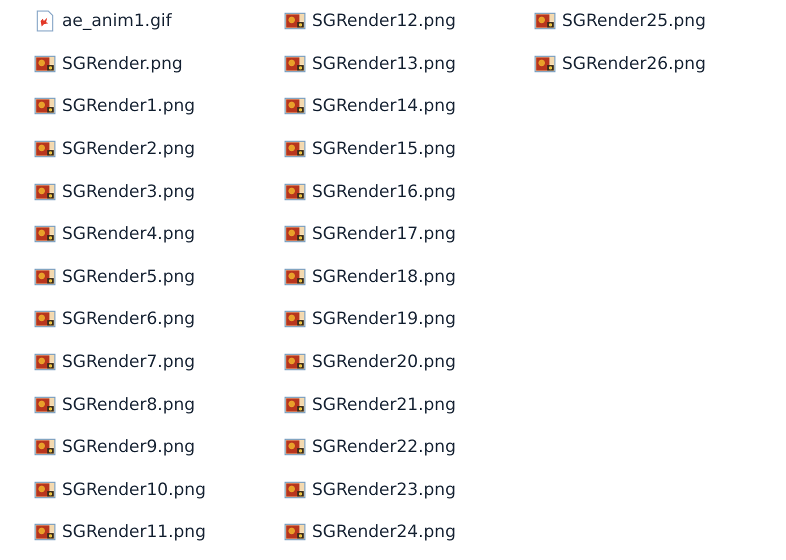 The height and width of the screenshot is (560, 786). I want to click on file-item: SGRender4.png, so click(115, 234).